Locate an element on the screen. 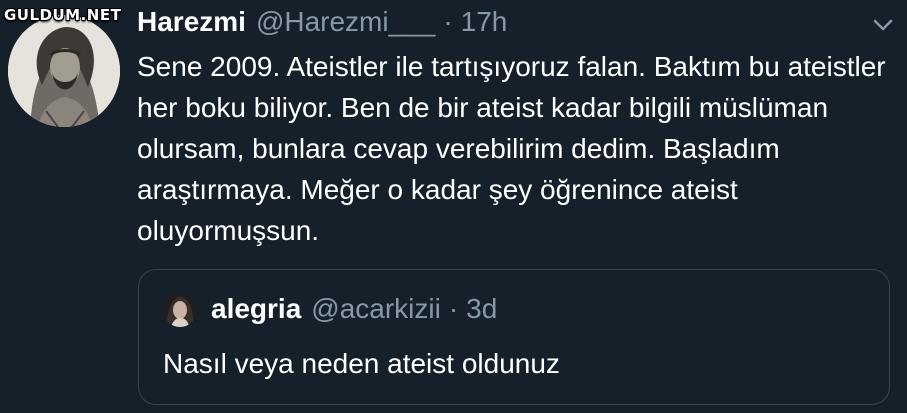 This screenshot has width=907, height=413. engraved-portrait-icon is located at coordinates (64, 71).